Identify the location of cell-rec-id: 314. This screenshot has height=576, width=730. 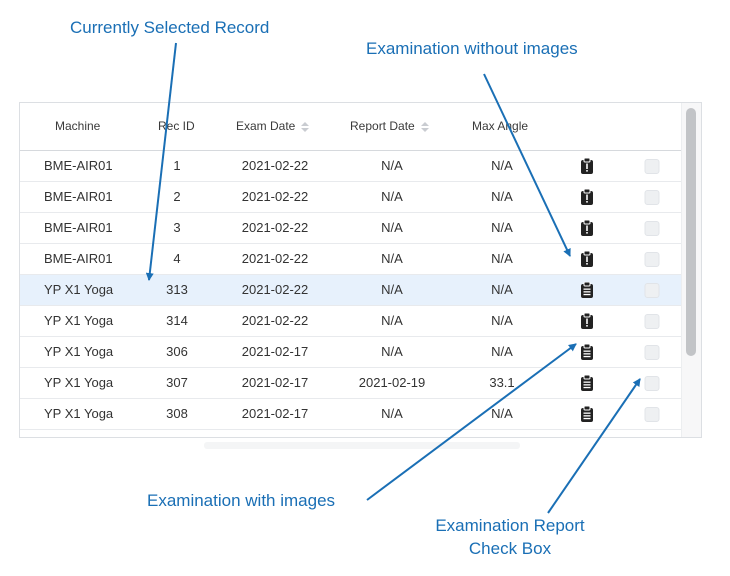
(177, 320).